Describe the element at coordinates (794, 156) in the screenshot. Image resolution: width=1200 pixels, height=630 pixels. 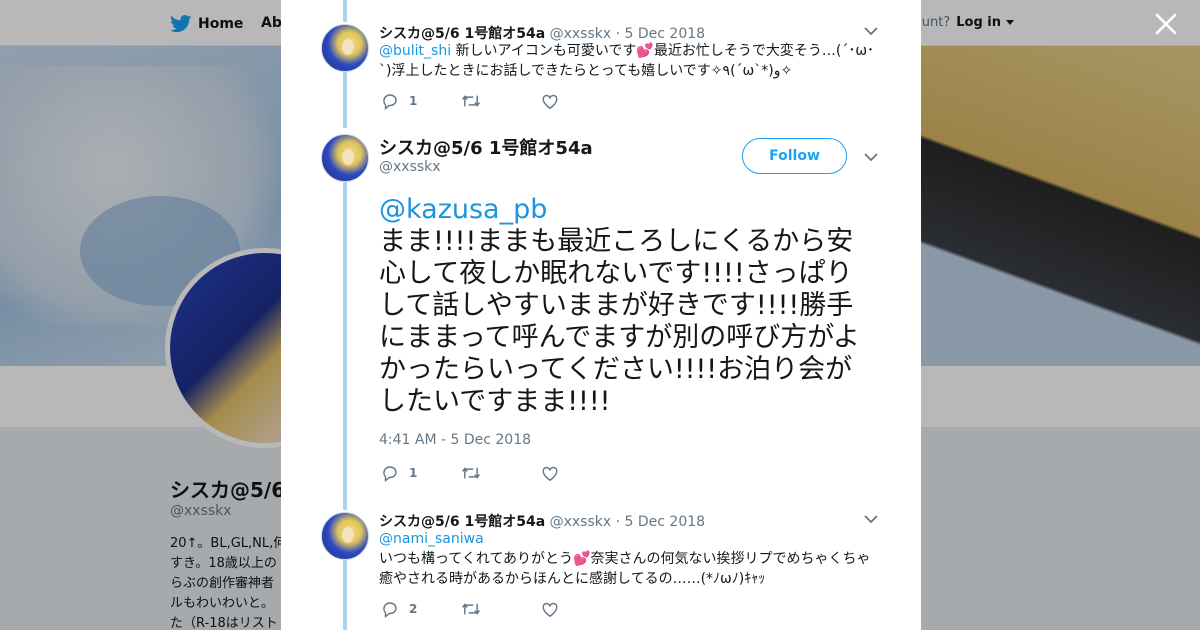
I see `follow-button: Follow` at that location.